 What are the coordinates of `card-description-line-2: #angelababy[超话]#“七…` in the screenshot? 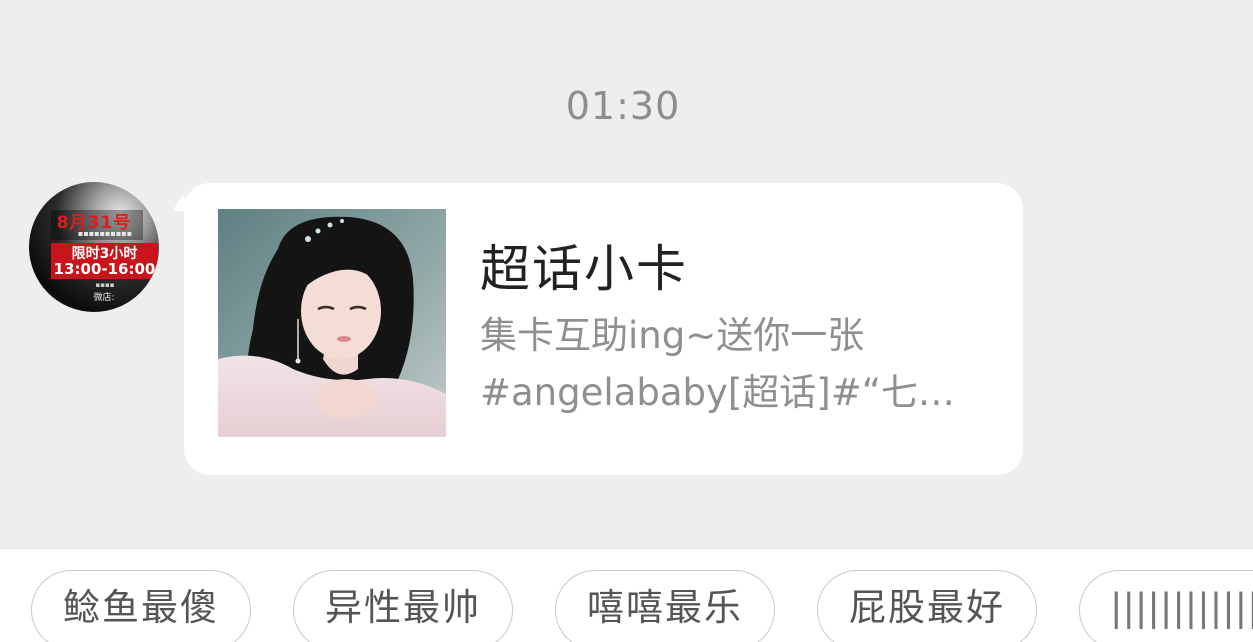 It's located at (717, 392).